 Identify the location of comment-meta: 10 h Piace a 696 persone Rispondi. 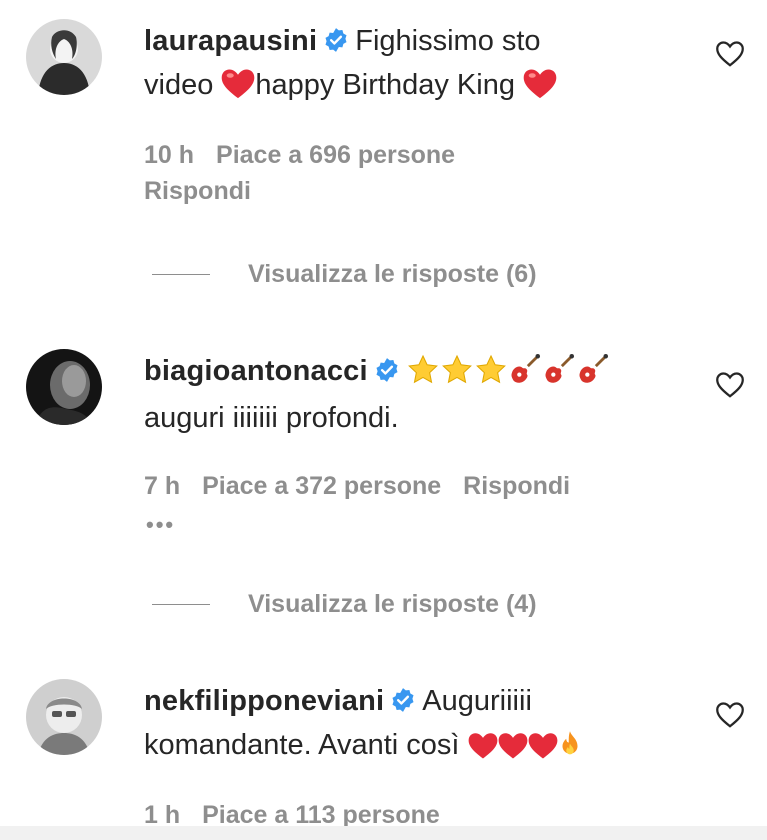
(310, 173).